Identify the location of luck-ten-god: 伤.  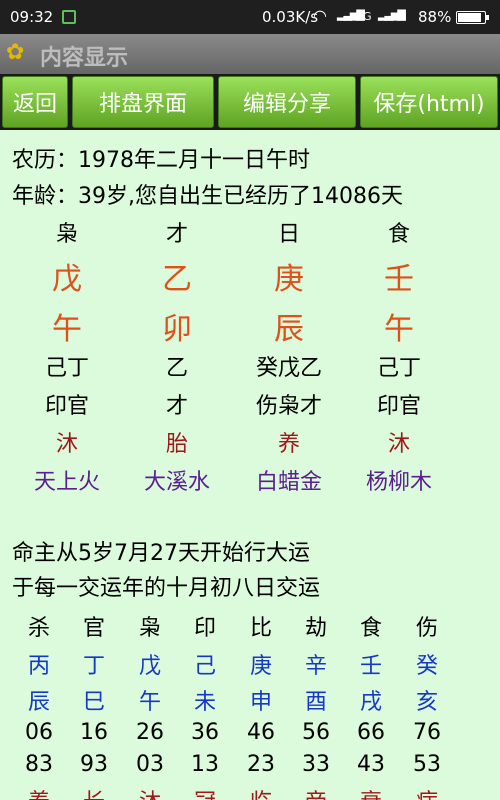
(426, 628).